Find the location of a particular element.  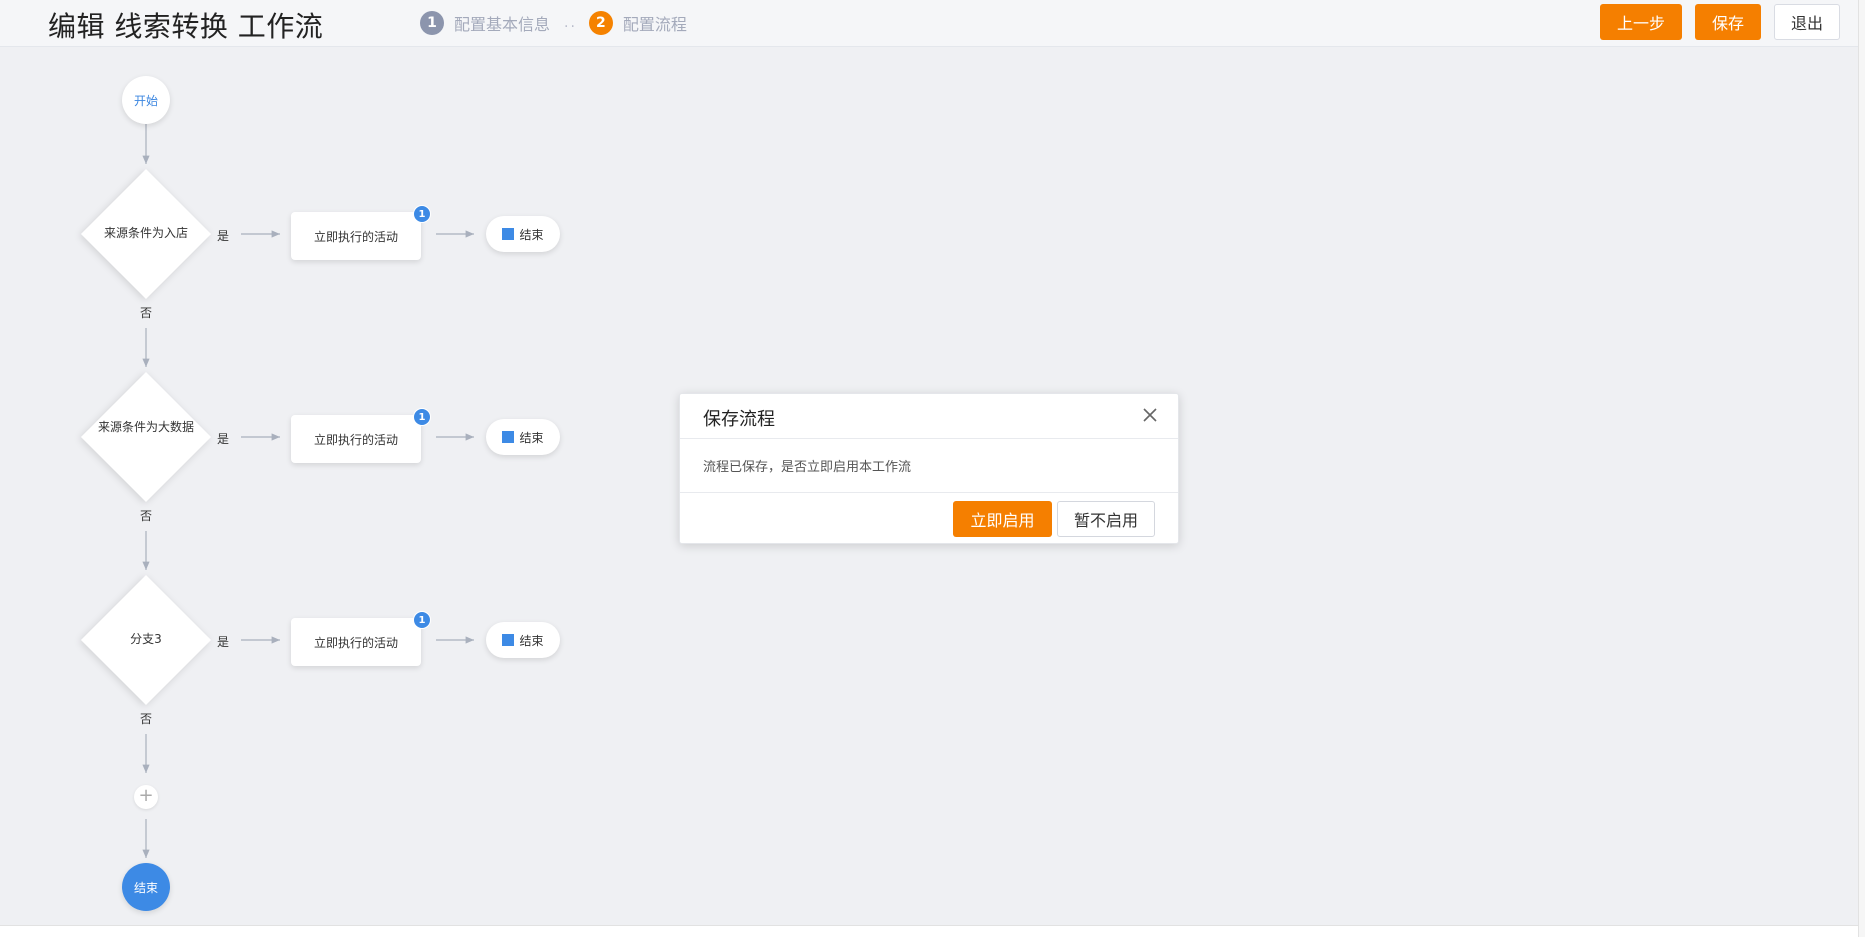

activity-badge-3: 1 is located at coordinates (422, 620).